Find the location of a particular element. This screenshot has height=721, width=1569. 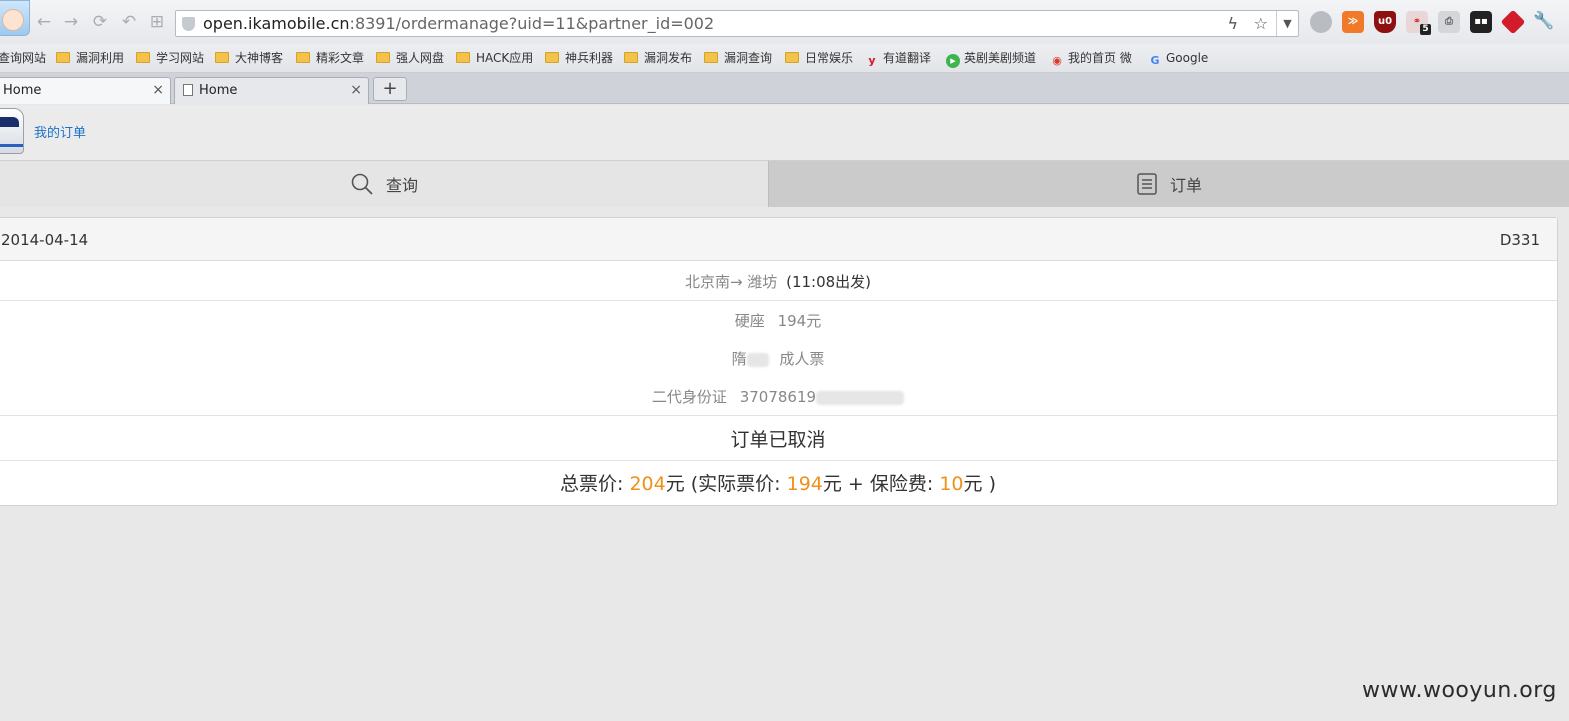

segment-bar: 查询 订单 is located at coordinates (784, 183).